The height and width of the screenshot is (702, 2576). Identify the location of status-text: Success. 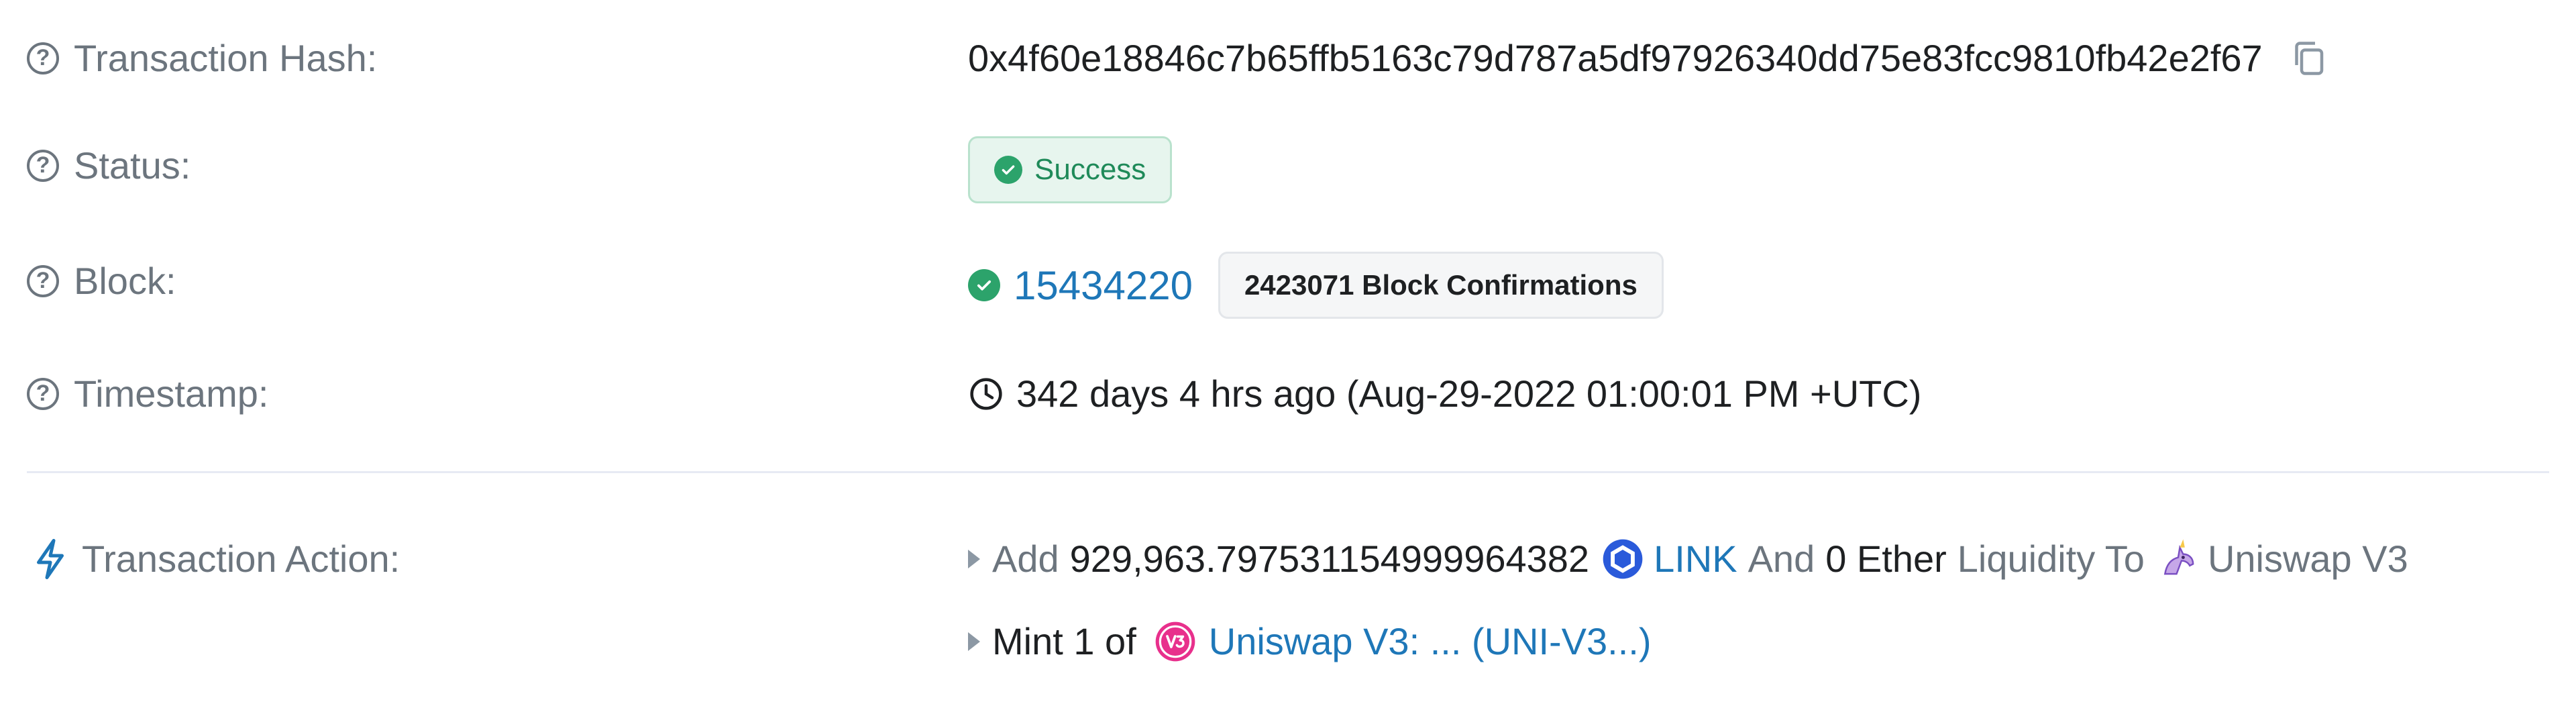
(1090, 170).